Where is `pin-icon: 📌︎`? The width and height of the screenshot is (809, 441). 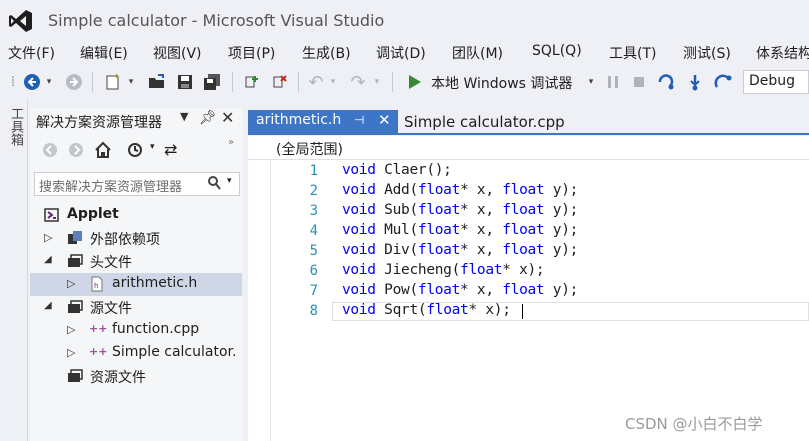 pin-icon: 📌︎ is located at coordinates (208, 118).